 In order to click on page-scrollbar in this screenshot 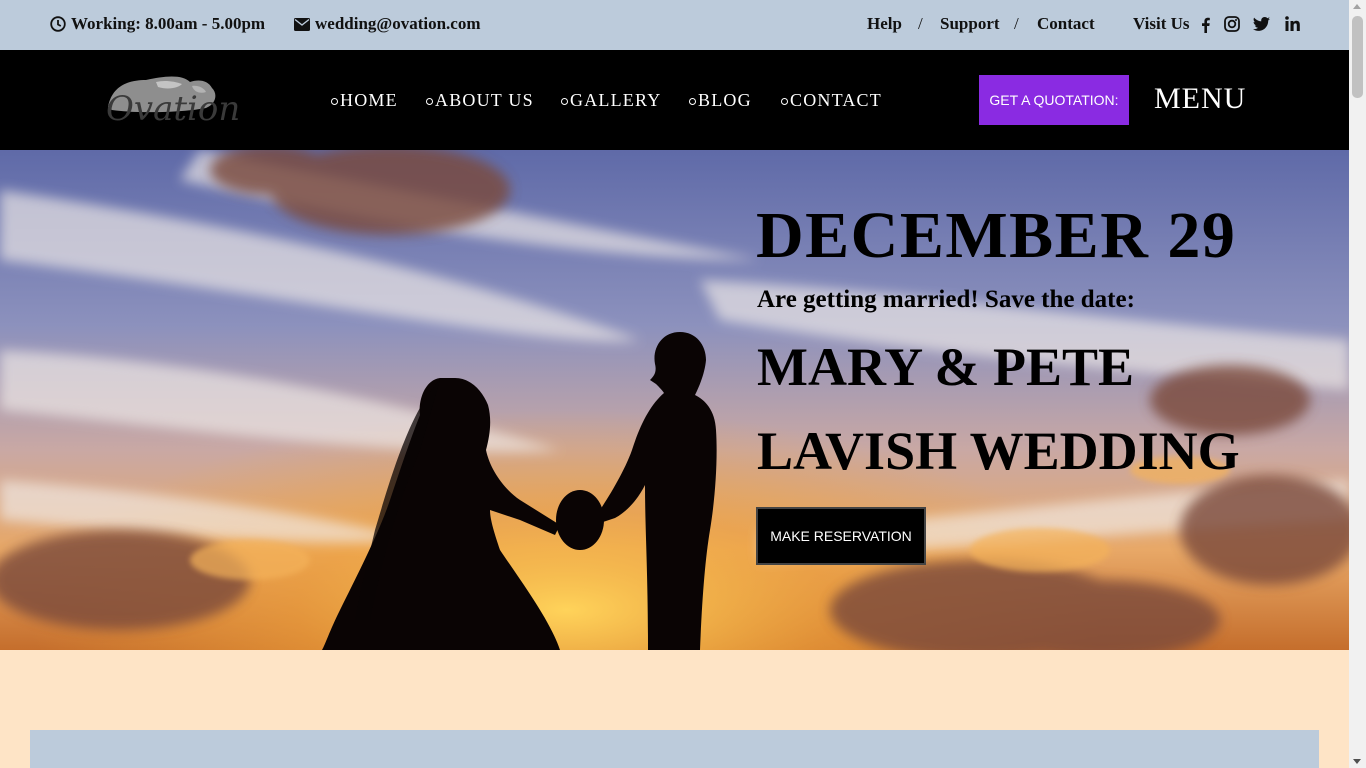, I will do `click(1357, 384)`.